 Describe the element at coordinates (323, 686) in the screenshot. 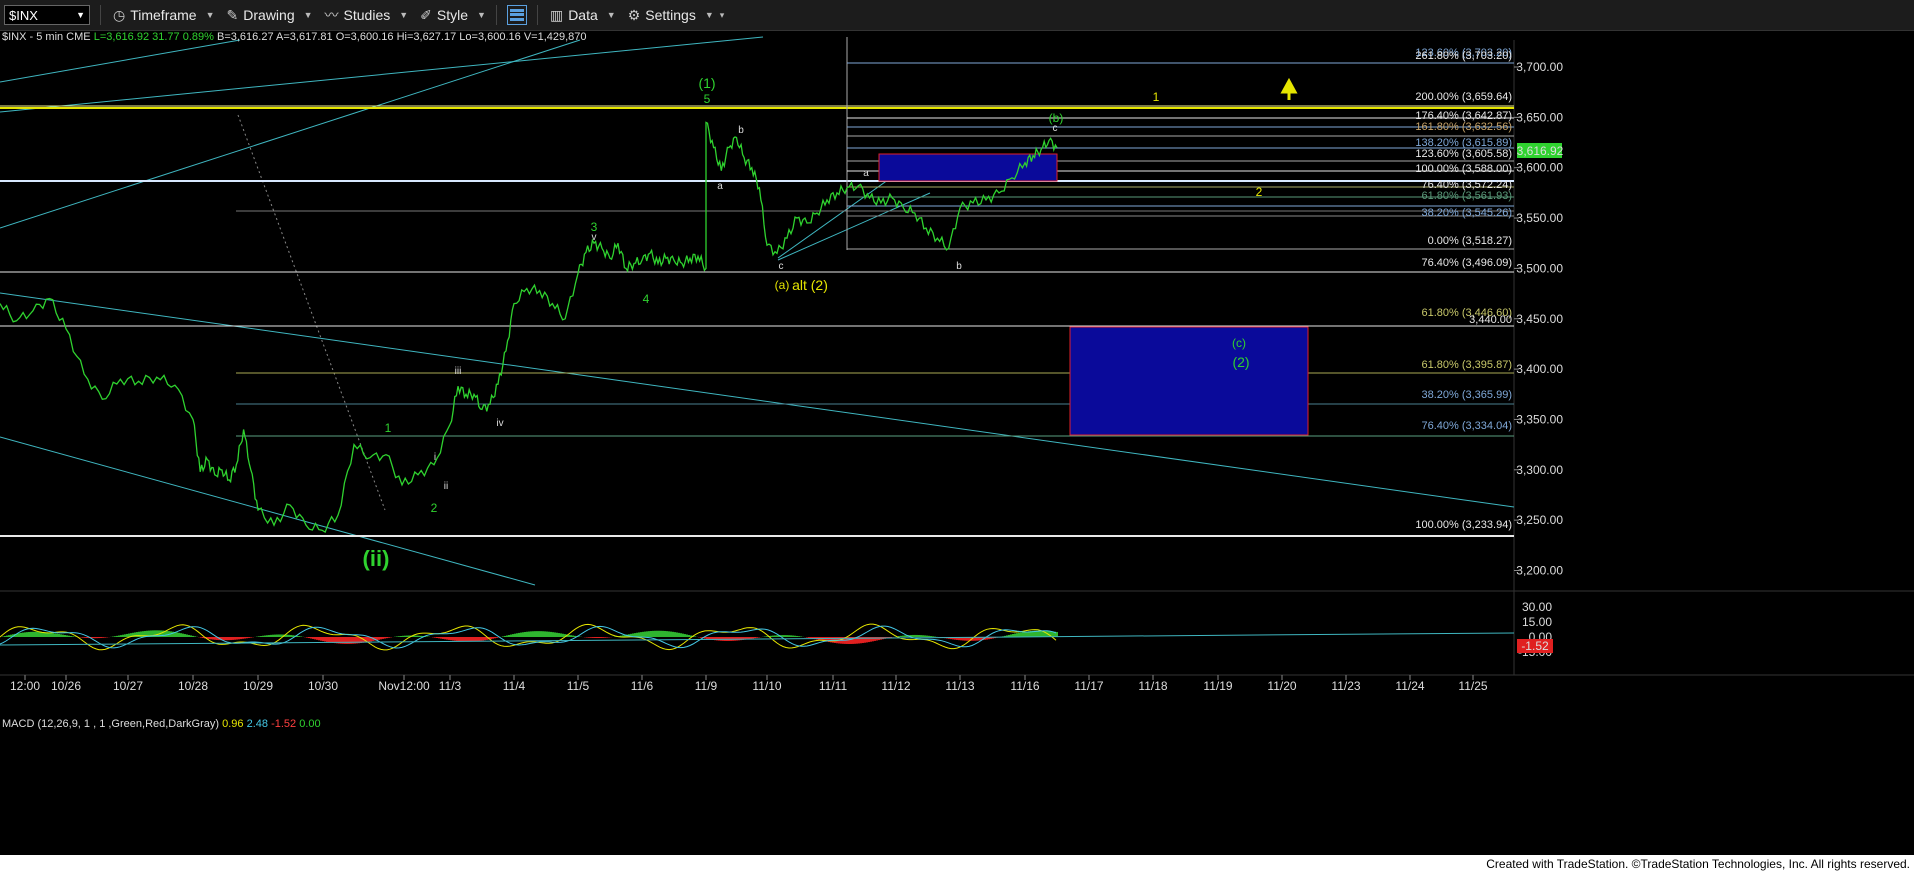

I see `time-tick-label: 10/30` at that location.